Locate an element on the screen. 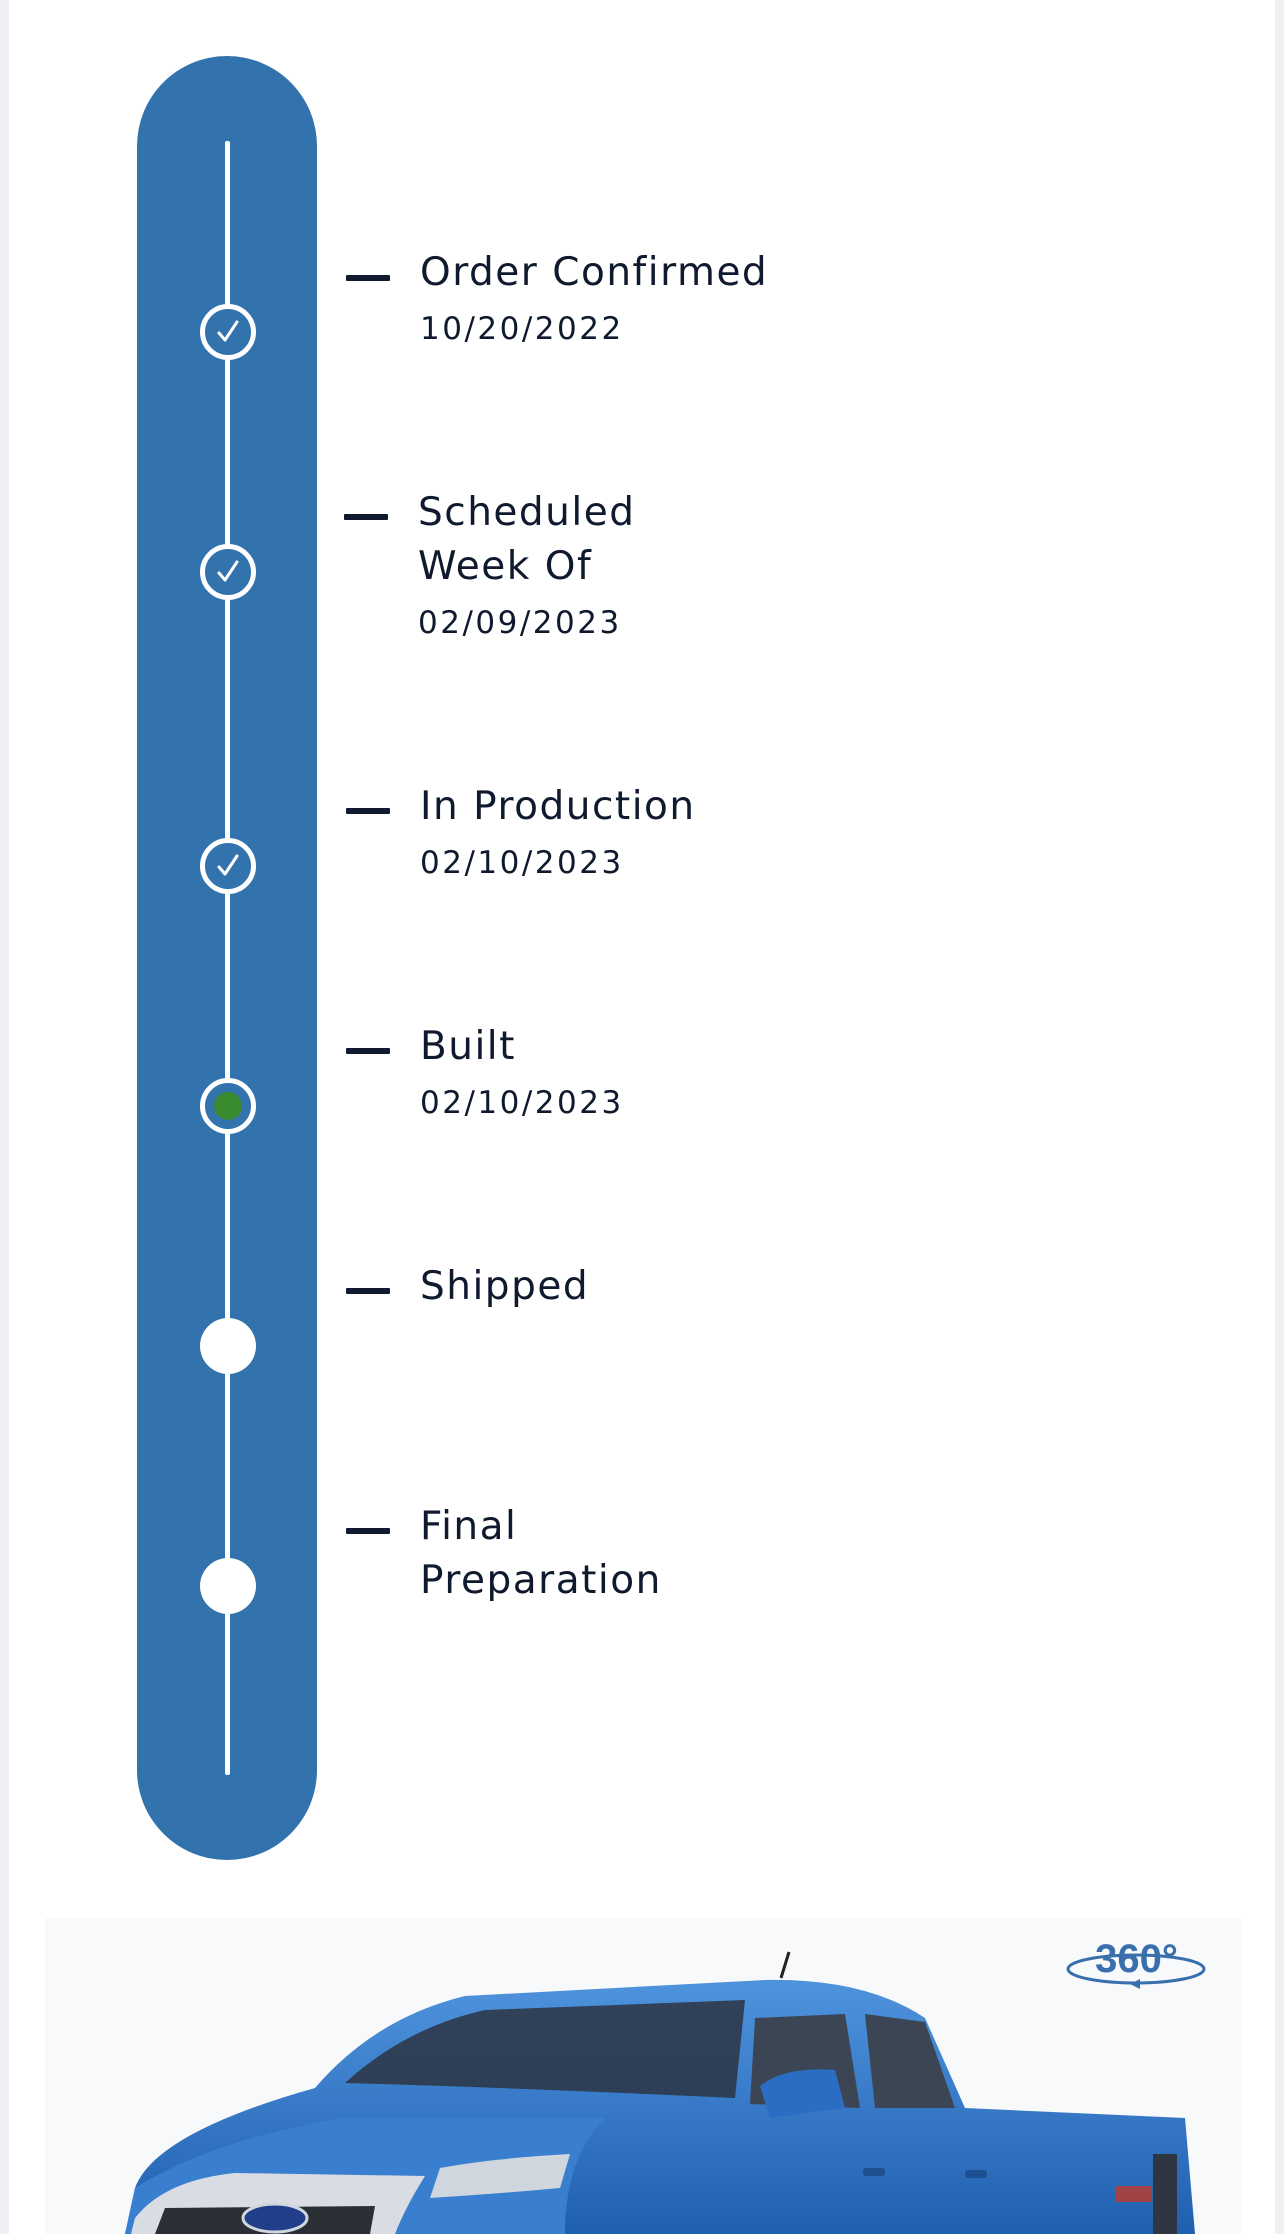 The image size is (1284, 2234). step-title: Shipped is located at coordinates (505, 1286).